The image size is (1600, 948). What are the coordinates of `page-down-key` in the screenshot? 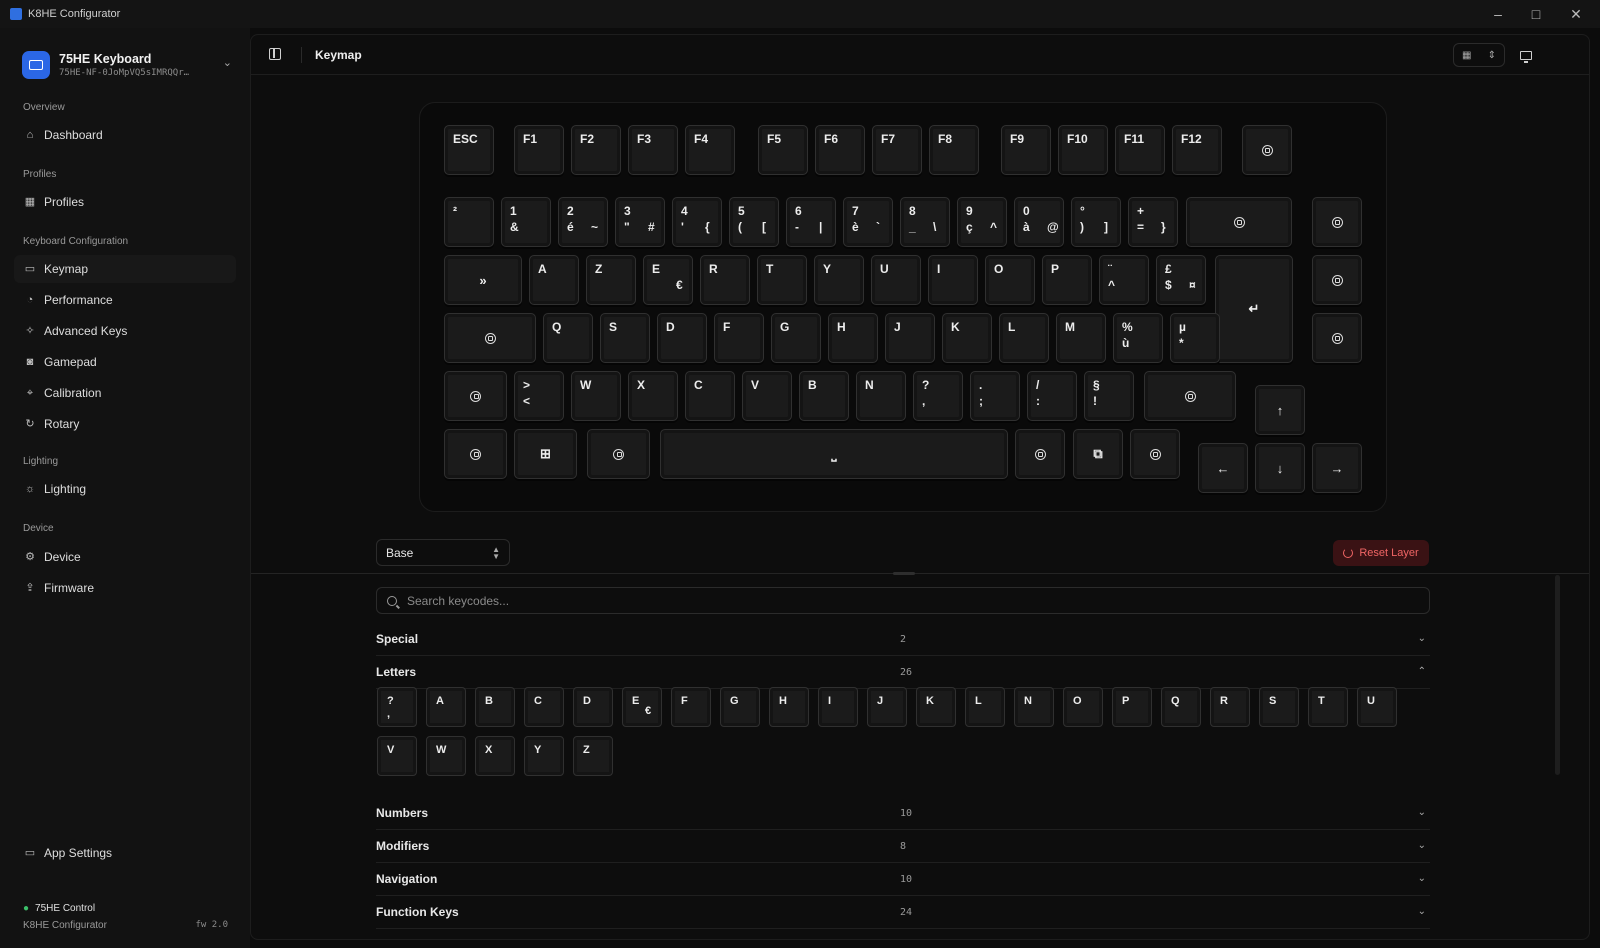 It's located at (1337, 280).